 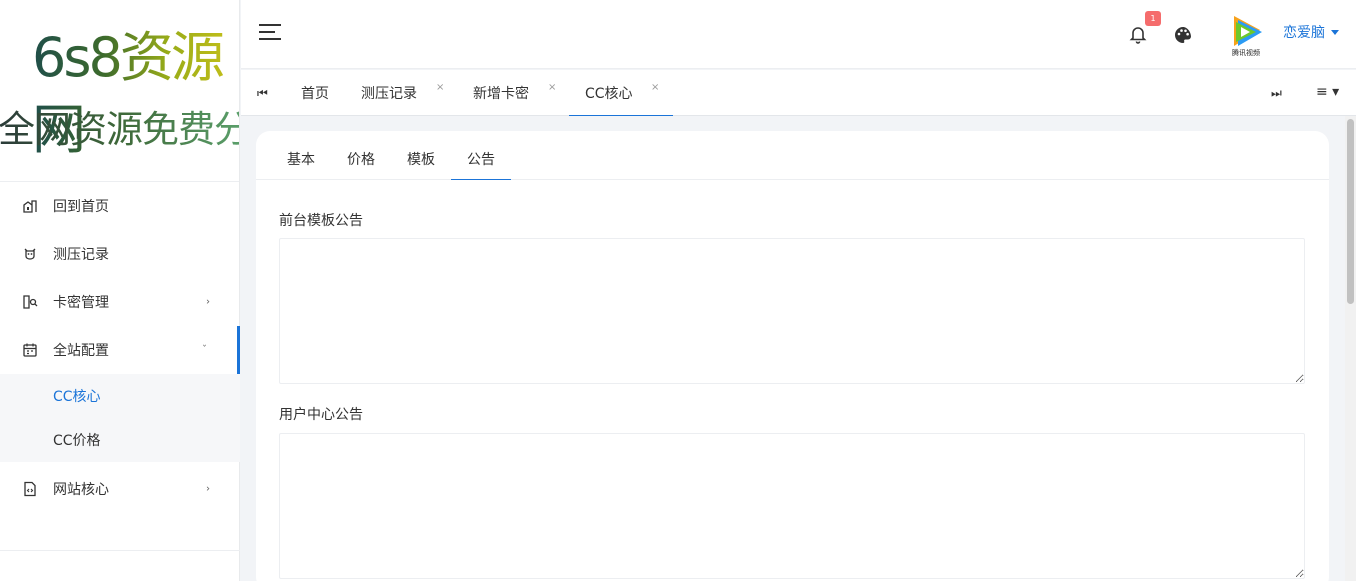 What do you see at coordinates (30, 489) in the screenshot?
I see `file-code-icon` at bounding box center [30, 489].